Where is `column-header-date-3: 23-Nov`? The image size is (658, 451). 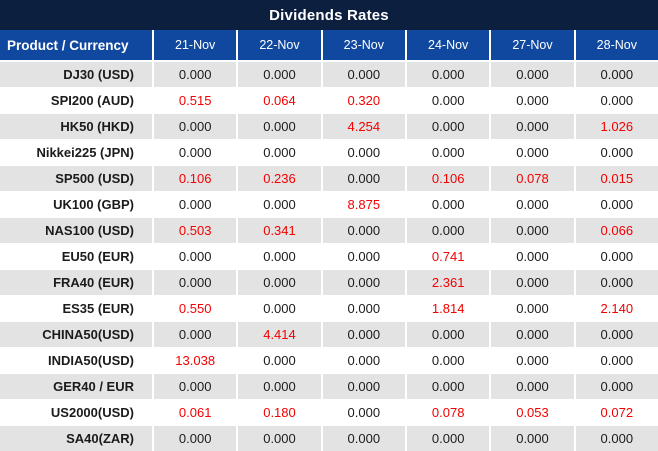 column-header-date-3: 23-Nov is located at coordinates (363, 45).